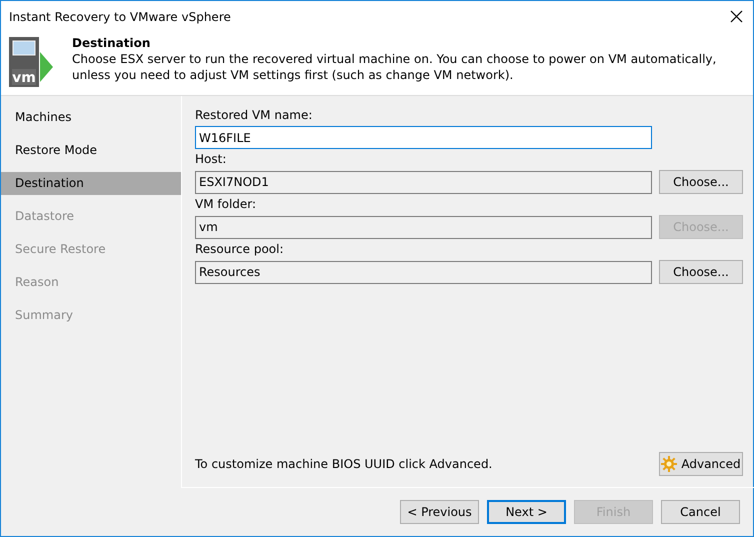 The image size is (754, 537). What do you see at coordinates (395, 67) in the screenshot?
I see `page-description: Choose ESX server to run the recovered virtual machine on. You can choose to power on VM automatically, unless you need to adjust VM settings first (such as change VM network).` at bounding box center [395, 67].